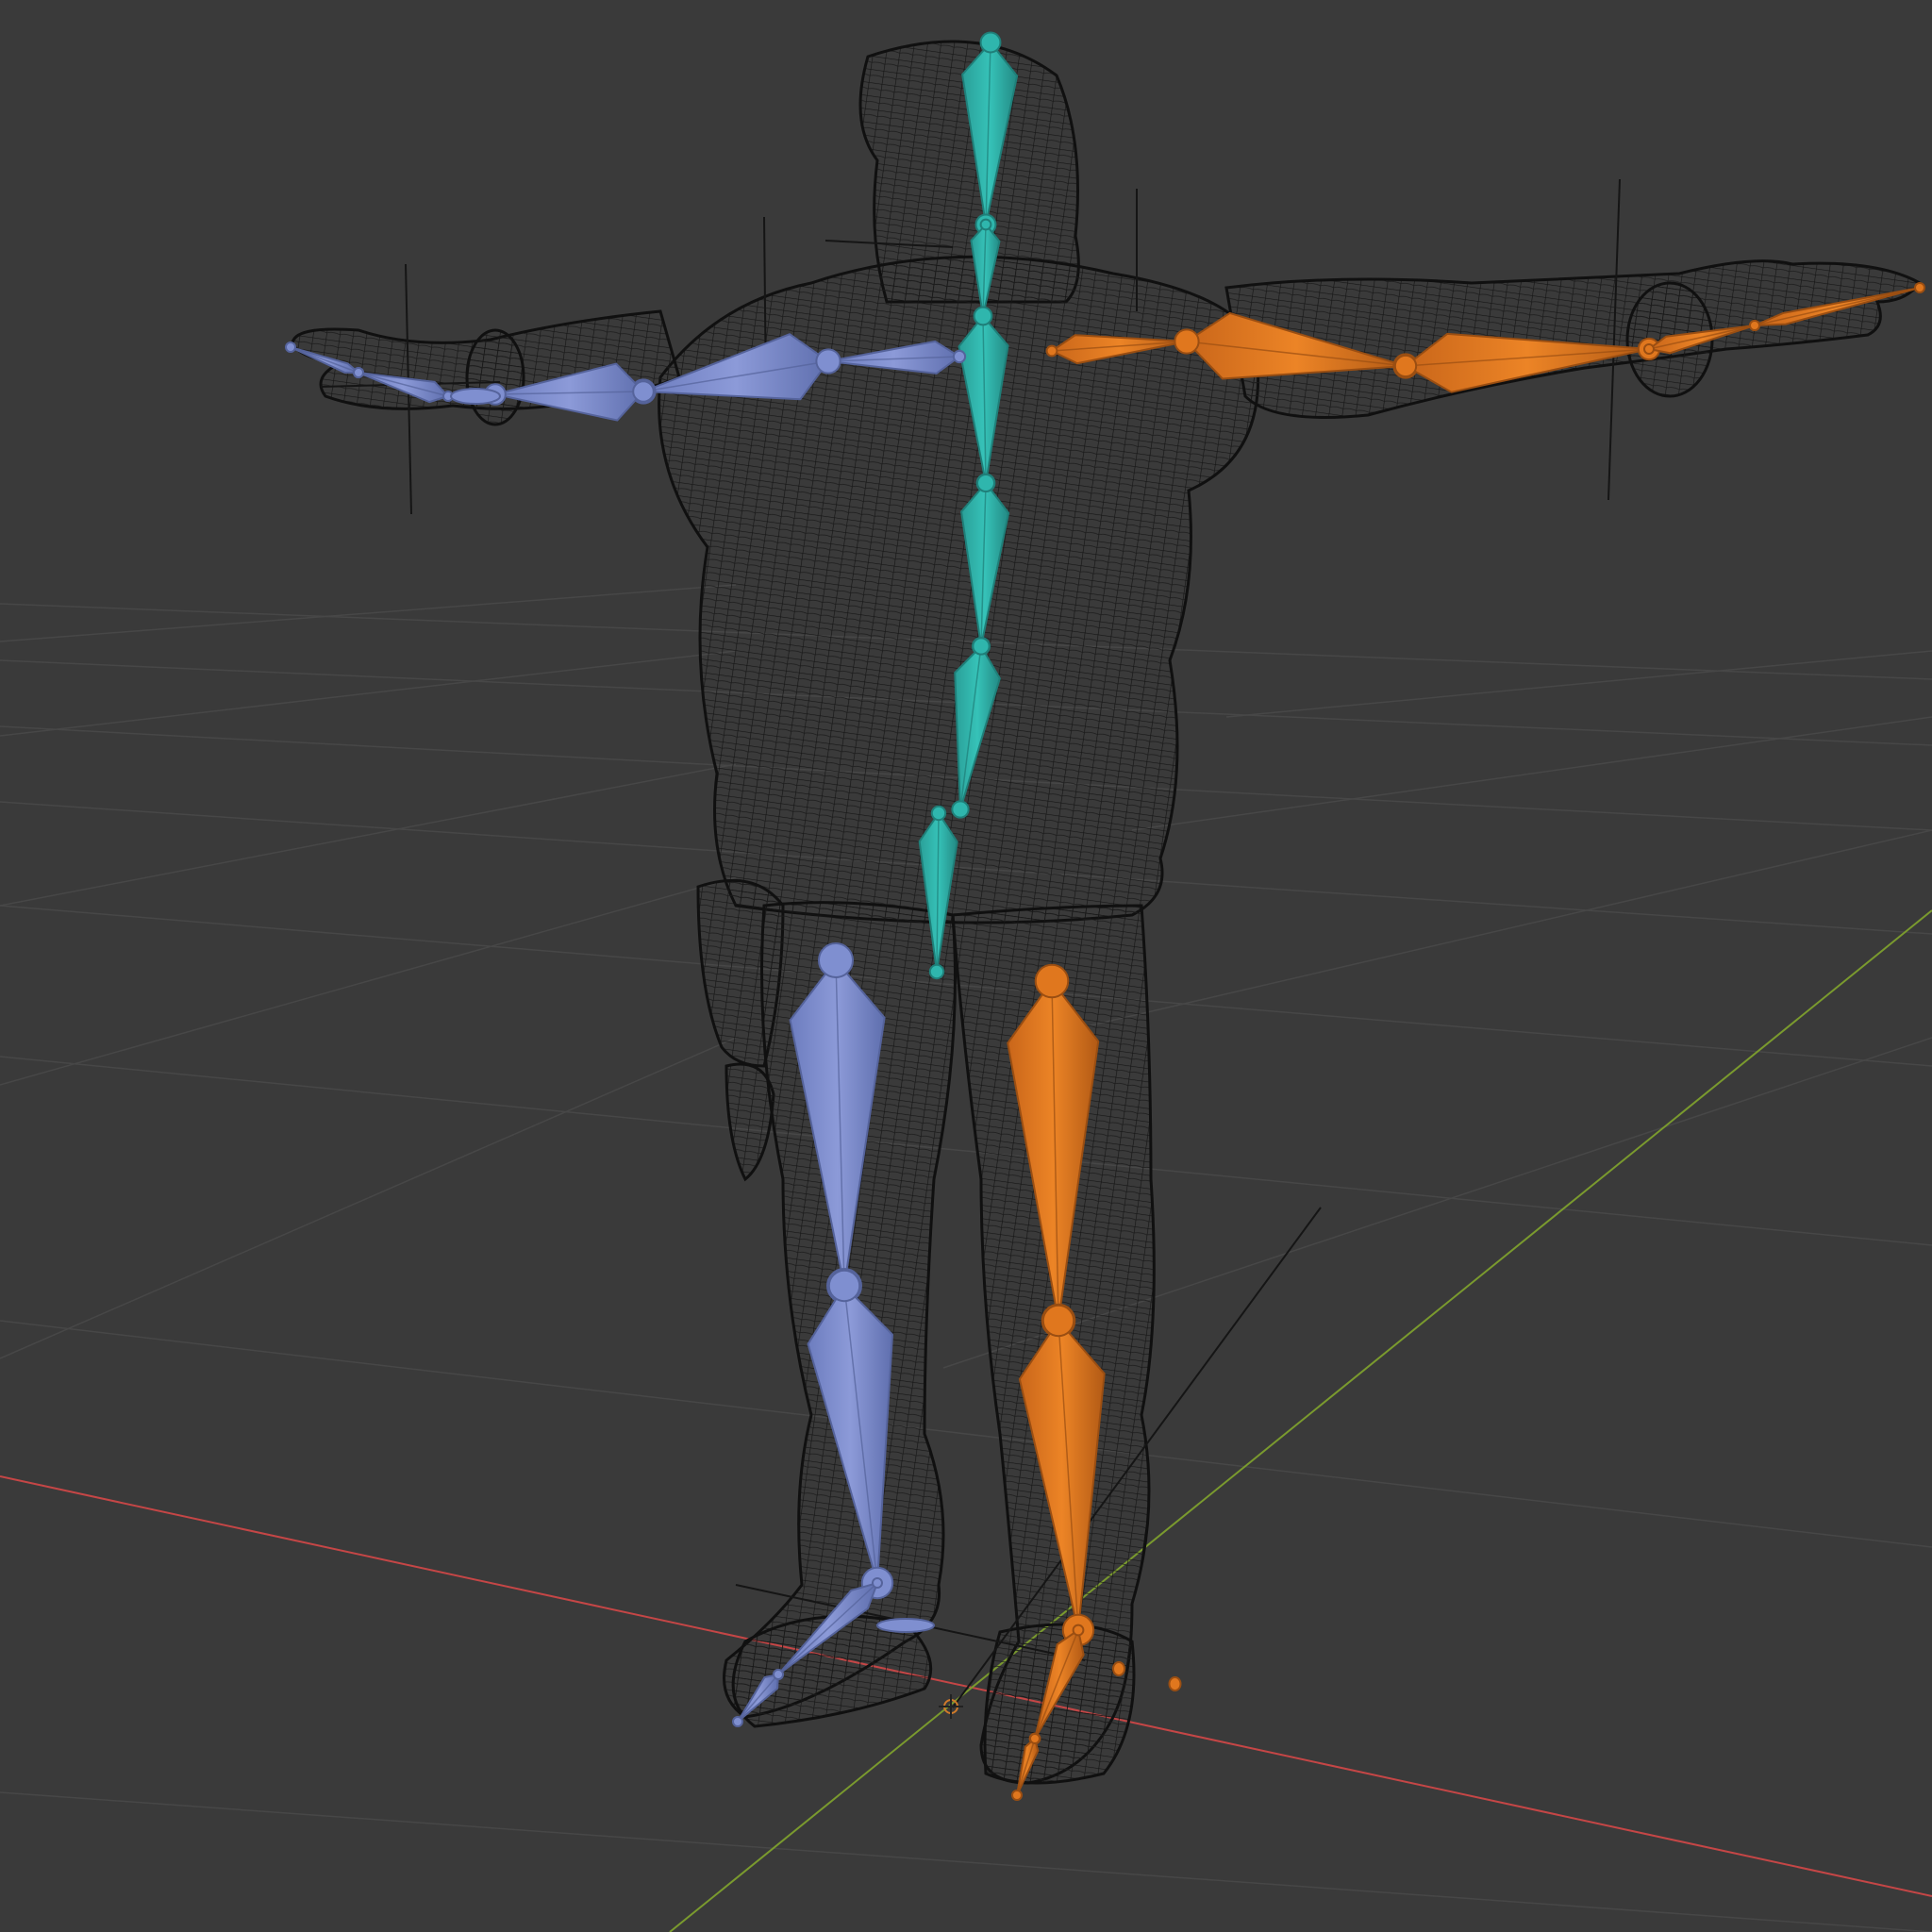 The height and width of the screenshot is (1932, 1932). Describe the element at coordinates (475, 396) in the screenshot. I see `bone-left-hand-ik` at that location.